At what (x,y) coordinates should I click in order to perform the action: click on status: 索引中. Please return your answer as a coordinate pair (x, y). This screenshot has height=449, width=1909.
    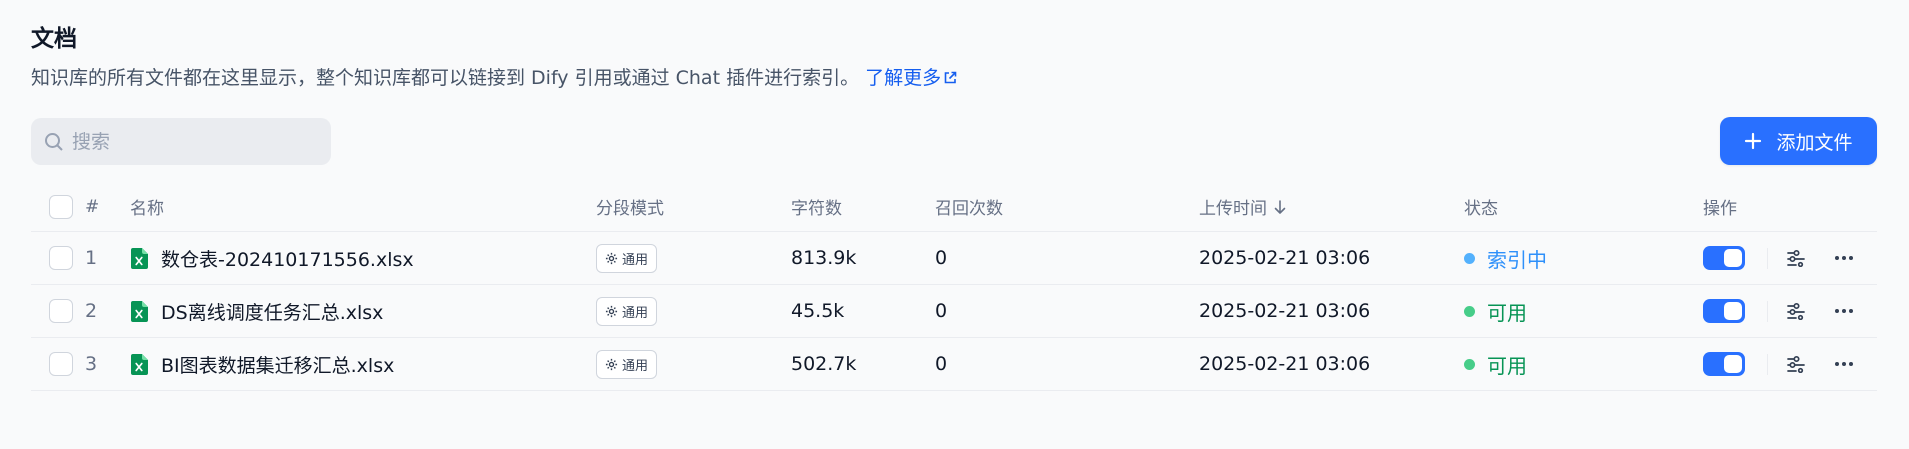
    Looking at the image, I should click on (1505, 258).